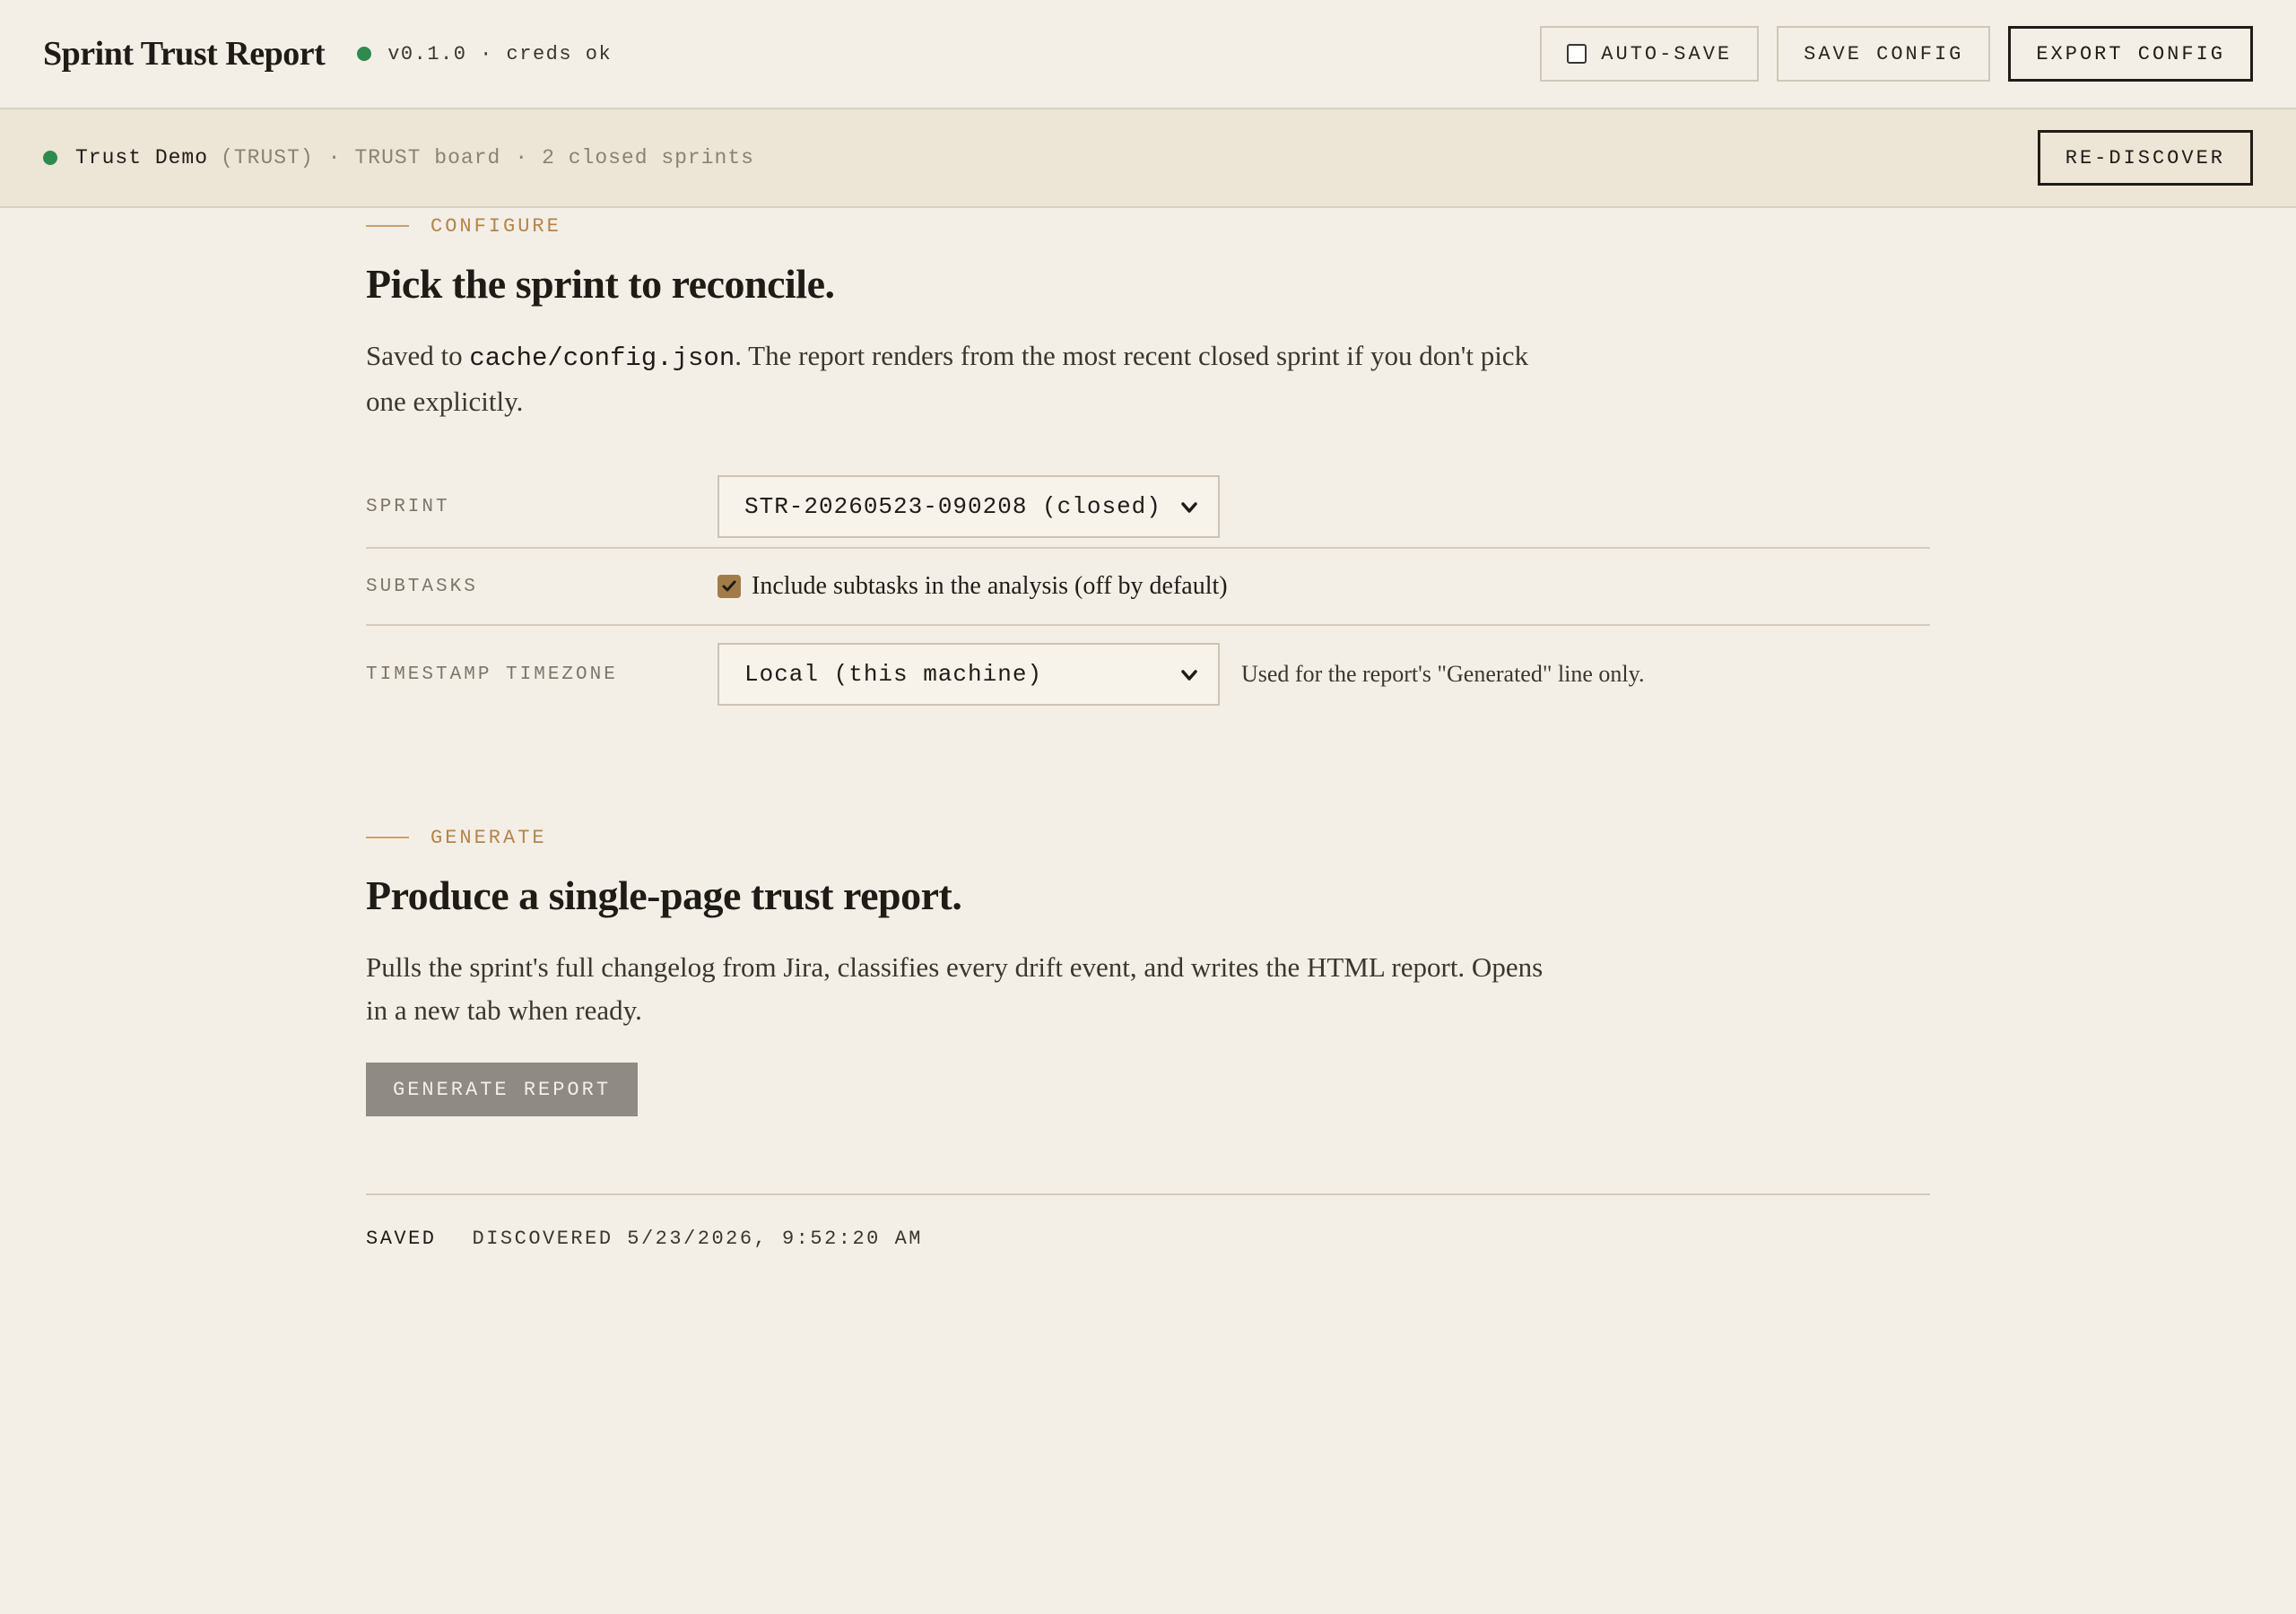 This screenshot has height=1614, width=2296. What do you see at coordinates (697, 1239) in the screenshot?
I see `discovered-timestamp: DISCOVERED 5/23/2026, 9:52:20 AM` at bounding box center [697, 1239].